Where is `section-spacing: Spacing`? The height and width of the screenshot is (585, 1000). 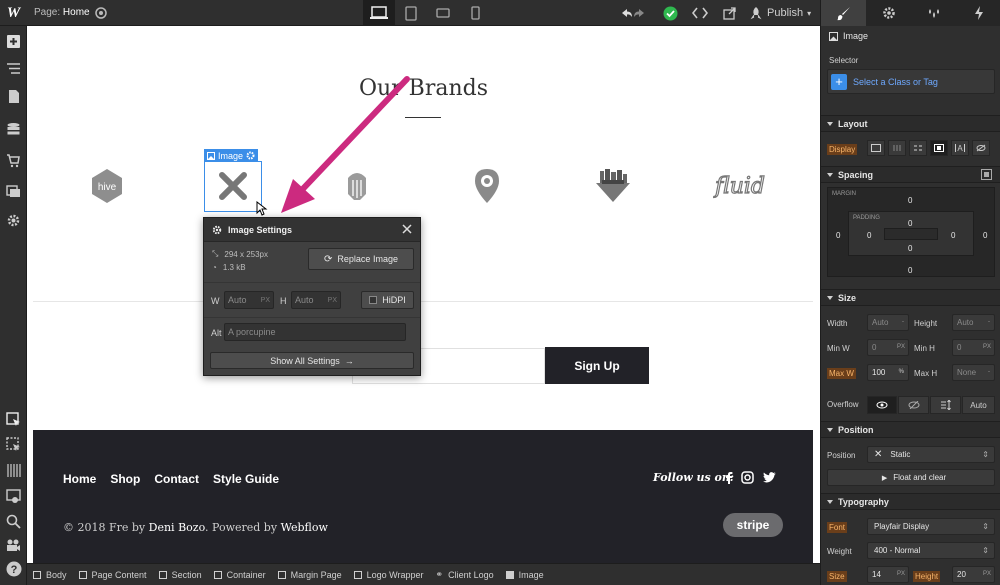 section-spacing: Spacing is located at coordinates (910, 174).